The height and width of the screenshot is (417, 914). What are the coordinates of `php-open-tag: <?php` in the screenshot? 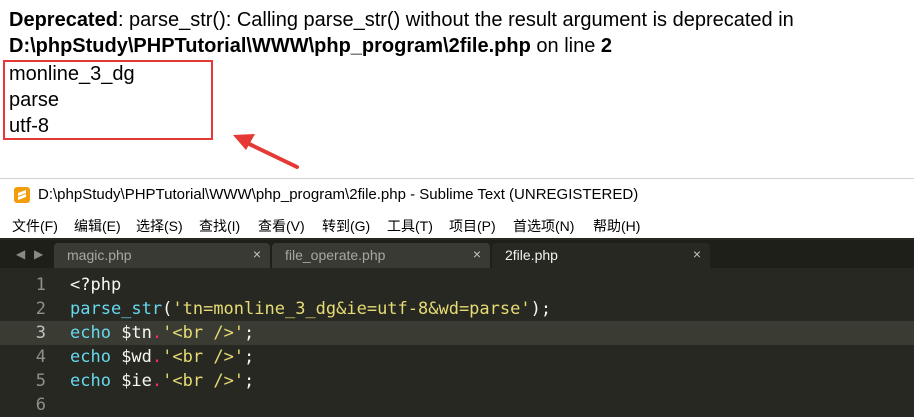 It's located at (96, 285).